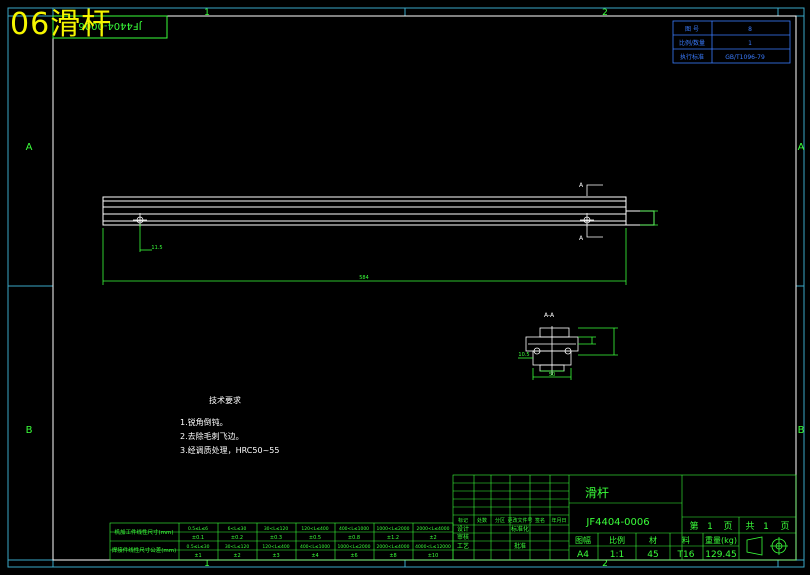 This screenshot has height=575, width=810. Describe the element at coordinates (520, 529) in the screenshot. I see `role-standard: 标准化` at that location.